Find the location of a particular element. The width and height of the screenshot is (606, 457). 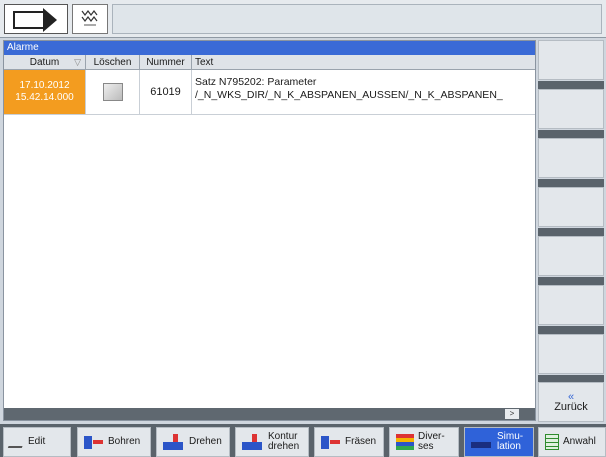

delete-cell is located at coordinates (113, 92).